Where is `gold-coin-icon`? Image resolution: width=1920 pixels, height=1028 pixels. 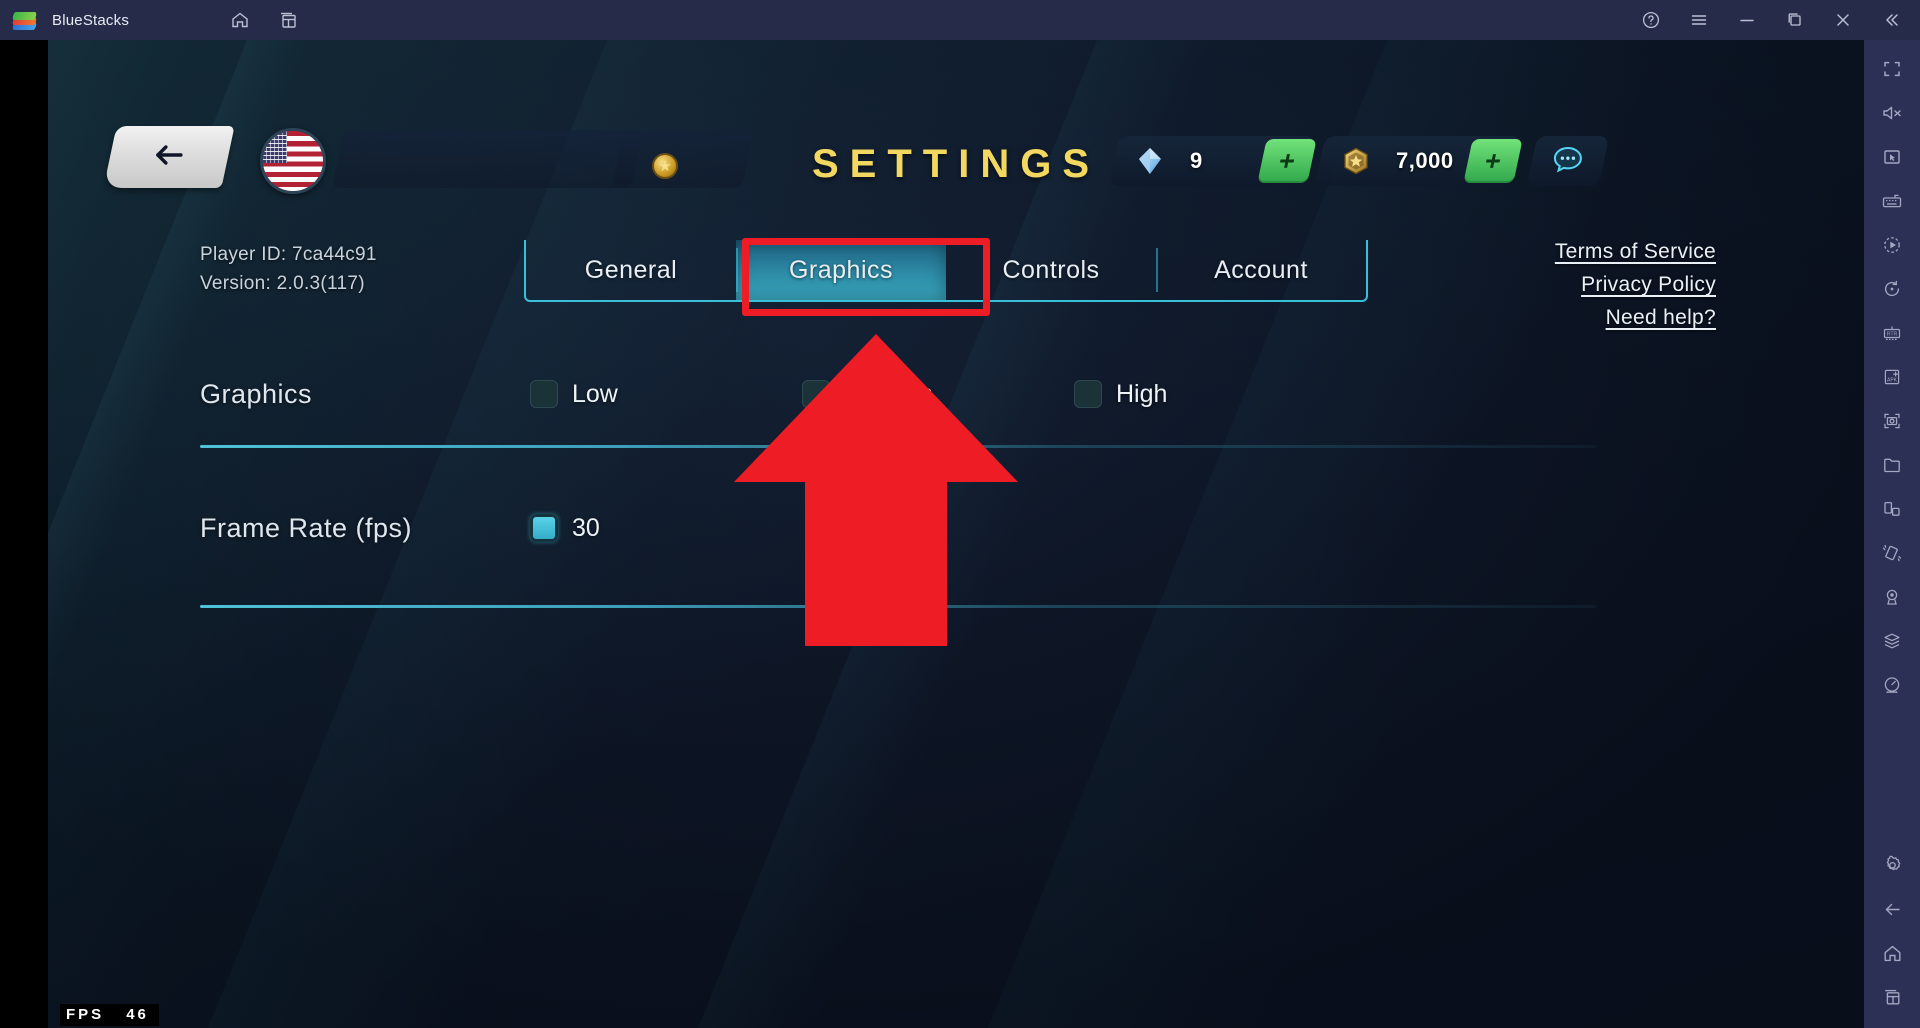
gold-coin-icon is located at coordinates (1356, 161).